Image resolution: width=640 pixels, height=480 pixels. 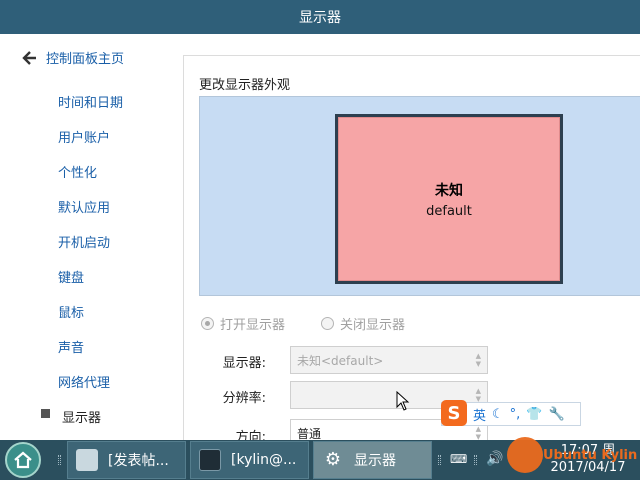 I want to click on active-item-marker, so click(x=45, y=413).